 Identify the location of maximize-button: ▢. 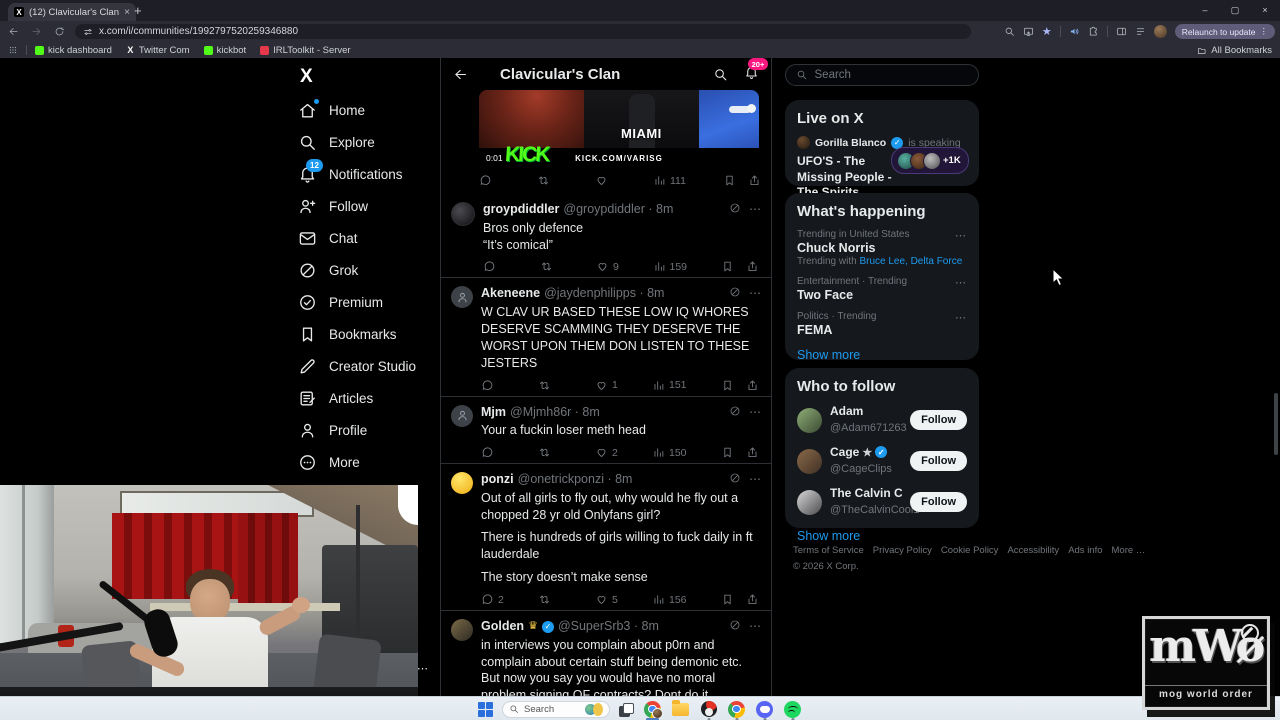
(1235, 10).